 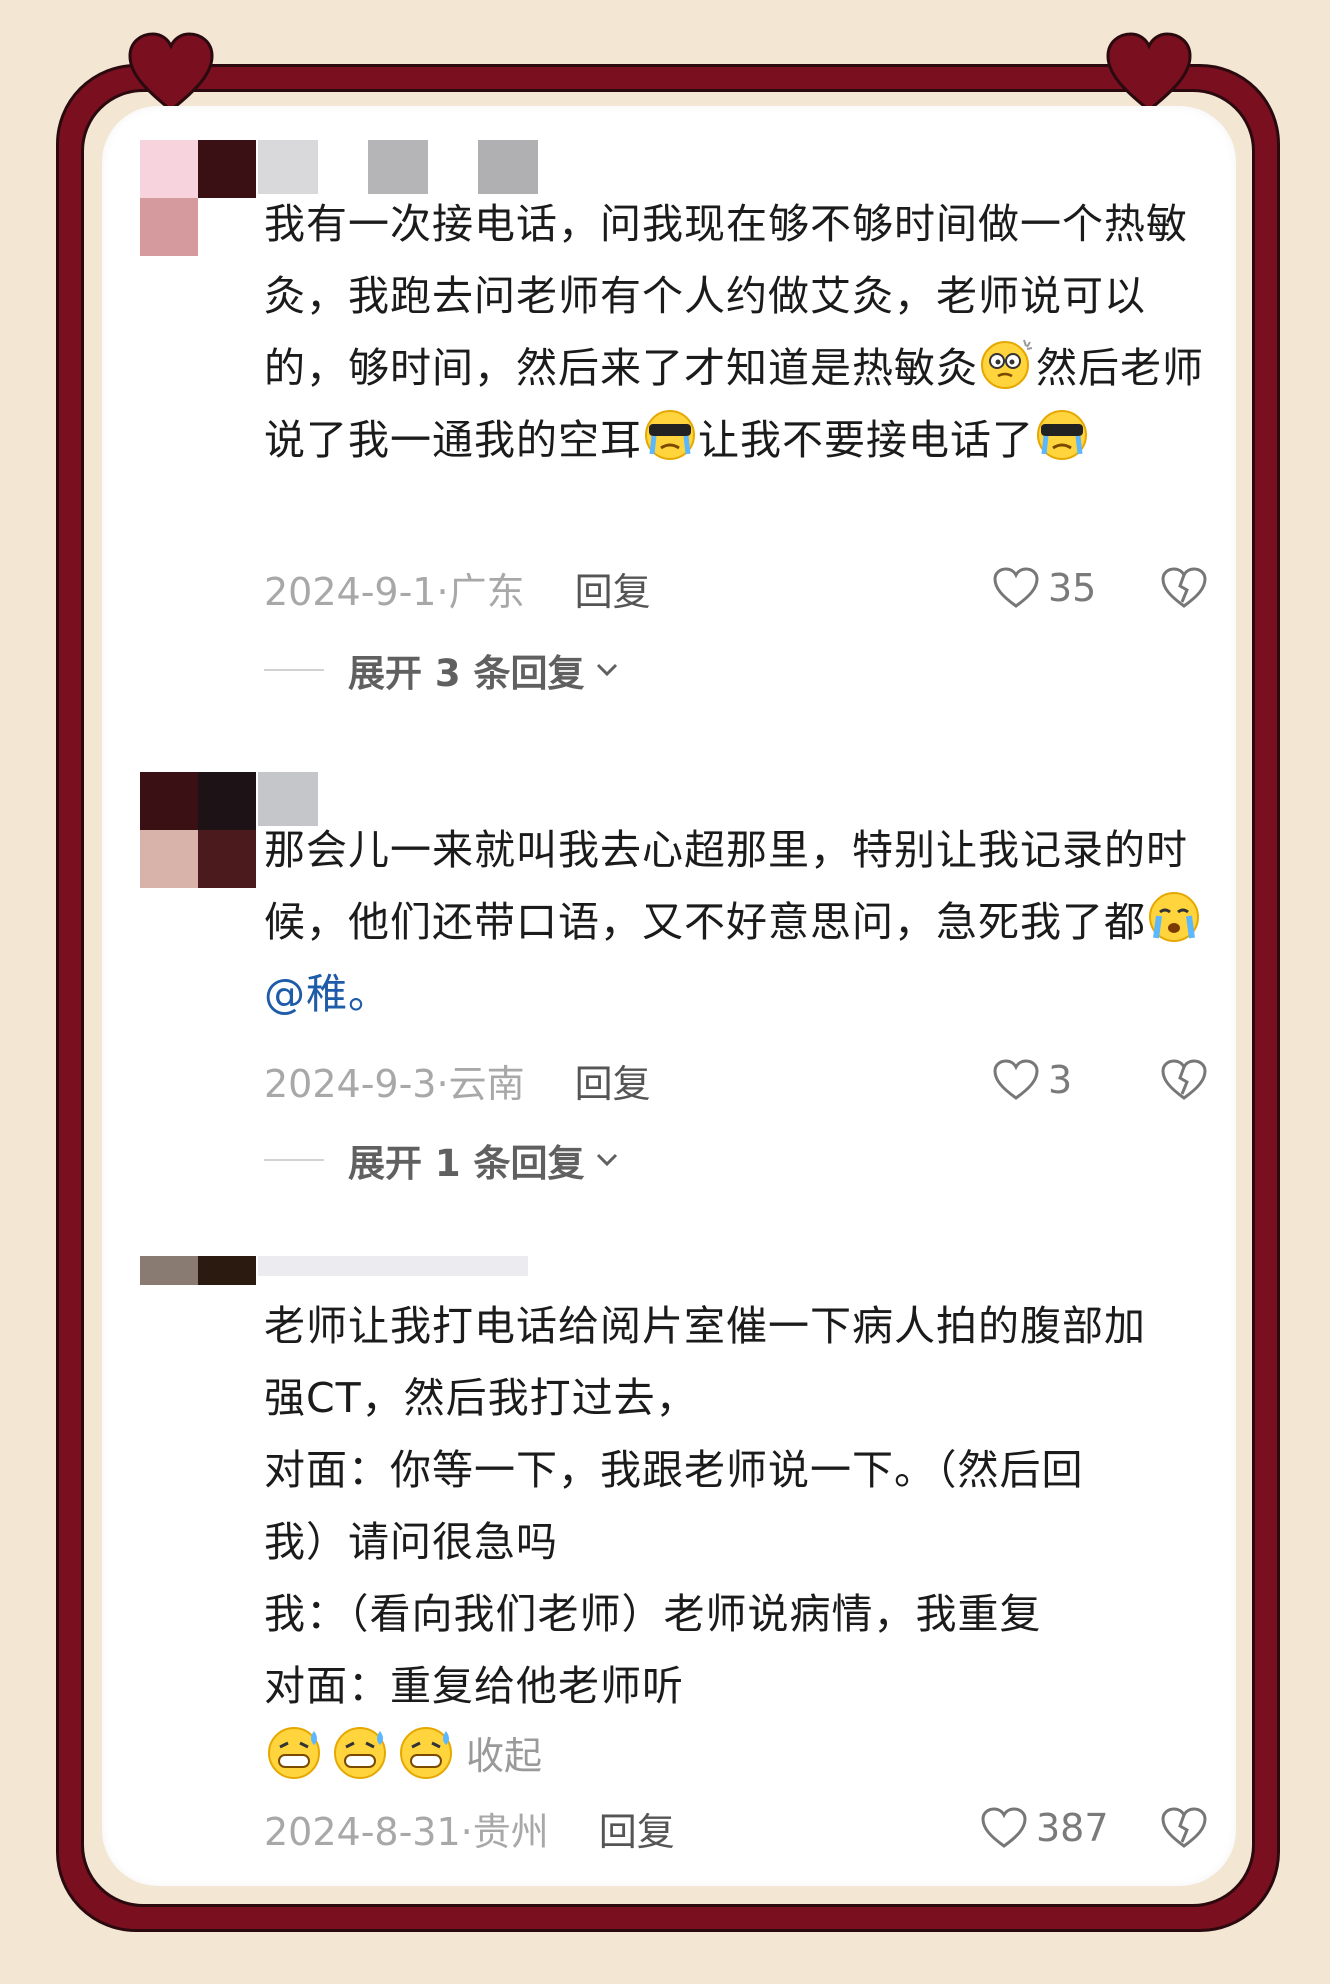 I want to click on comment-line: 我）请问很急吗, so click(x=411, y=1542).